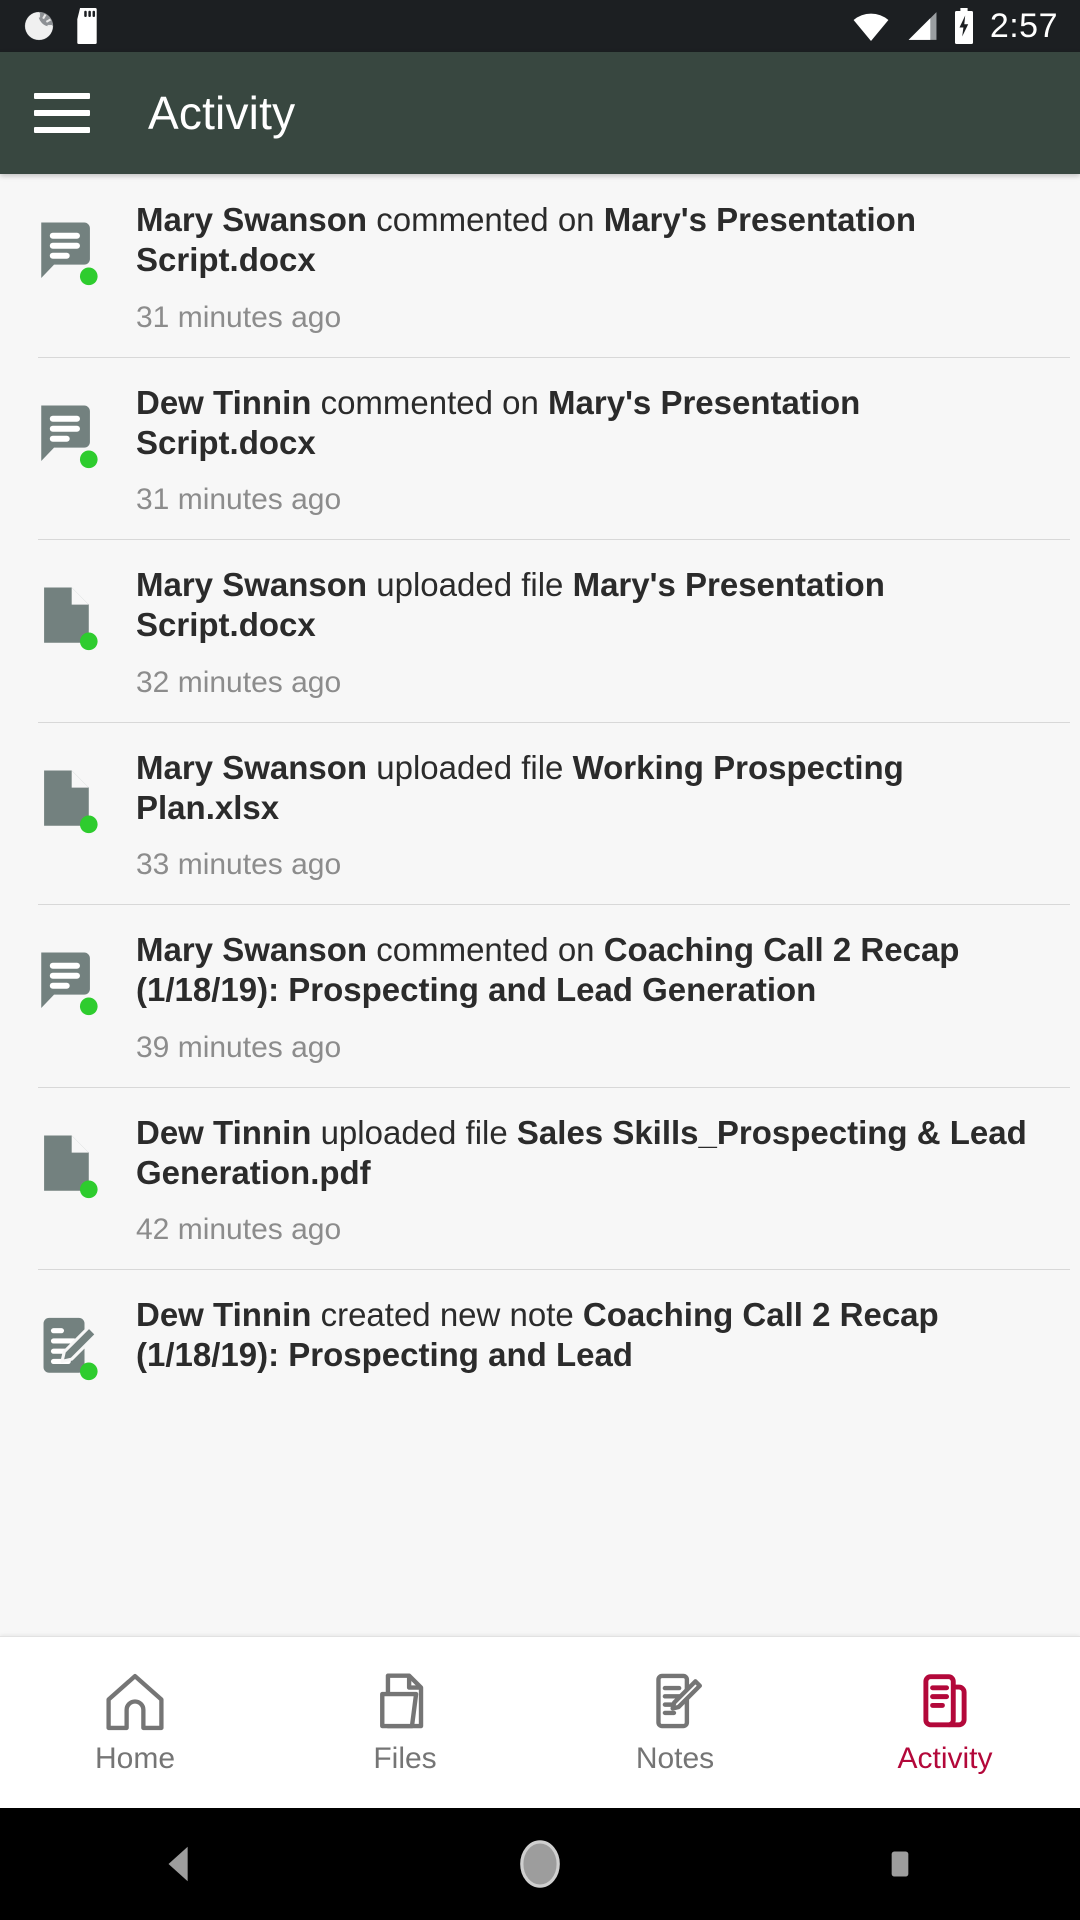 This screenshot has width=1080, height=1920. I want to click on cell-signal-icon, so click(921, 26).